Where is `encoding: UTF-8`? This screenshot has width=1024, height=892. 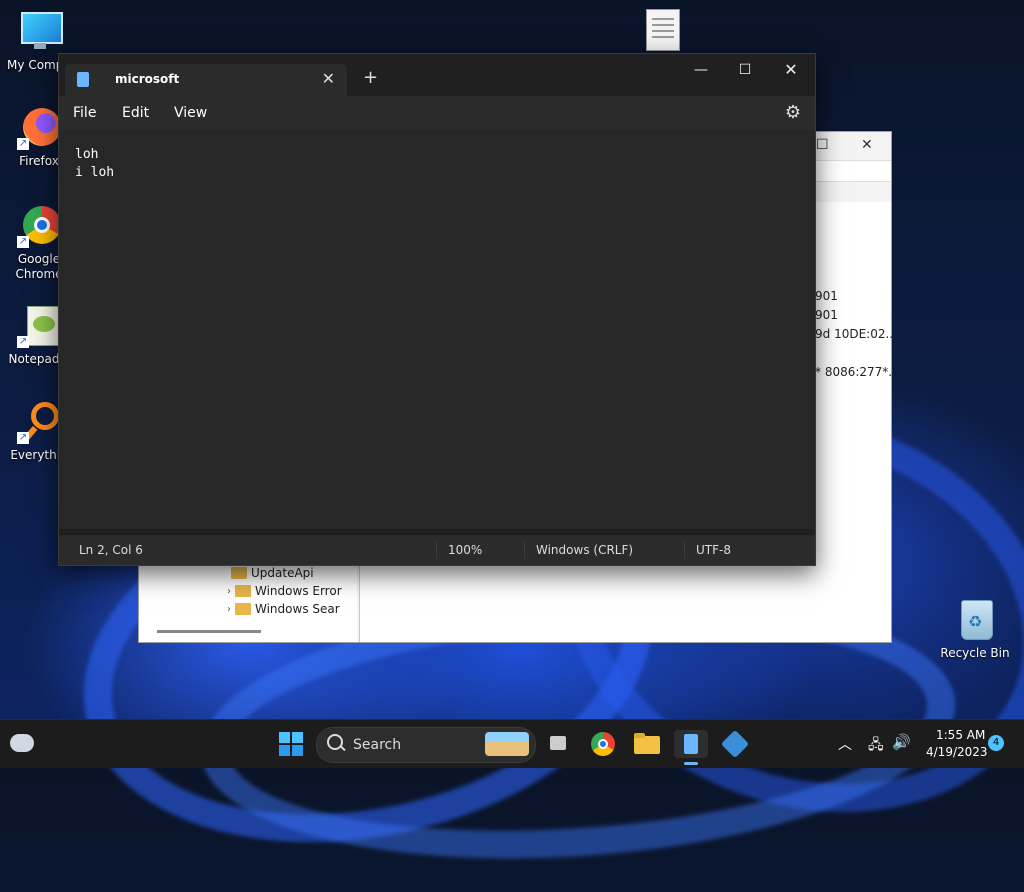
encoding: UTF-8 is located at coordinates (713, 550).